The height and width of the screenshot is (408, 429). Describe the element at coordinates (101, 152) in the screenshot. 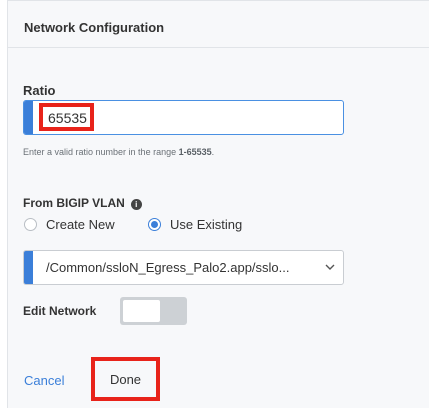

I see `ratio-helper-prefix: Enter a valid ratio number in the range` at that location.